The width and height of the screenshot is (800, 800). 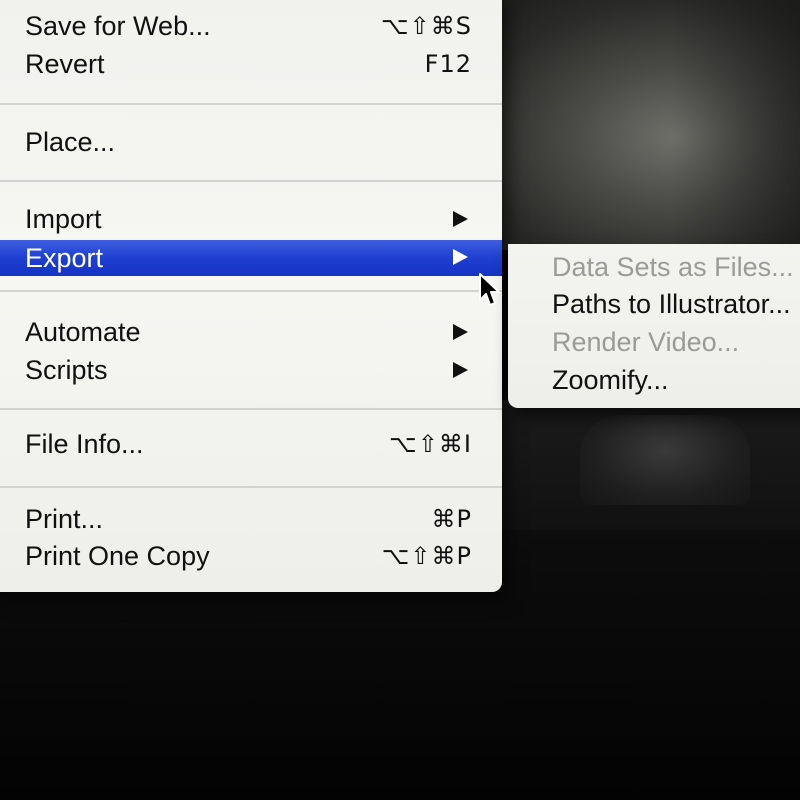 I want to click on menu-item-label: Print One Copy, so click(x=117, y=556).